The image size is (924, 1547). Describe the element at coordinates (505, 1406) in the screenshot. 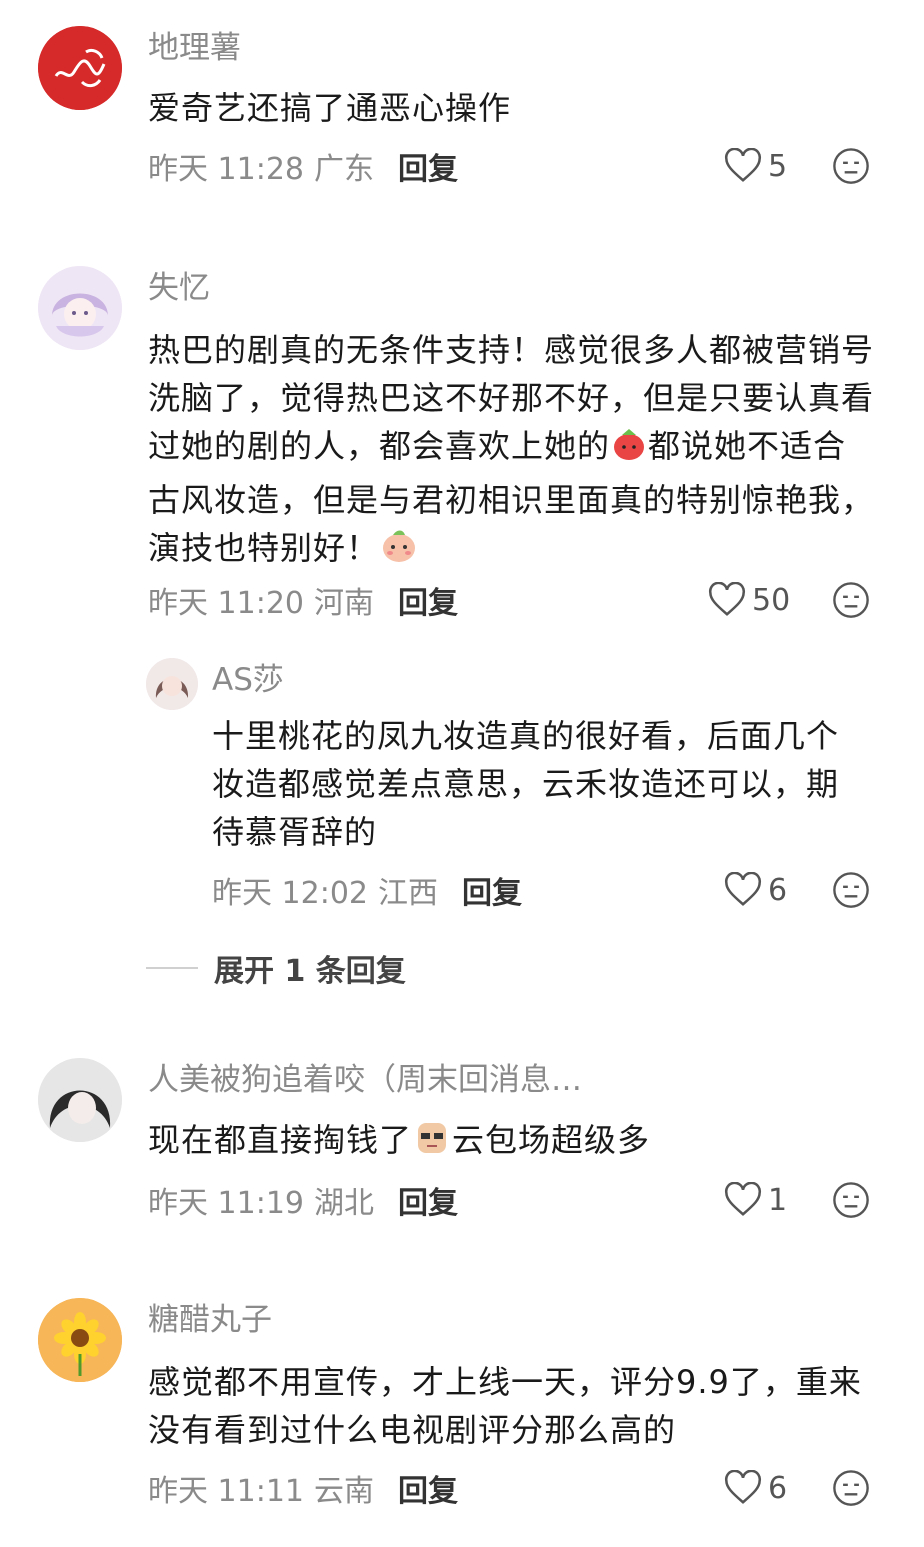

I see `comment-text: 感觉都不用宣传，才上线一天，评分9.9了，重来没有看到过什么电视剧评分那么高的` at that location.